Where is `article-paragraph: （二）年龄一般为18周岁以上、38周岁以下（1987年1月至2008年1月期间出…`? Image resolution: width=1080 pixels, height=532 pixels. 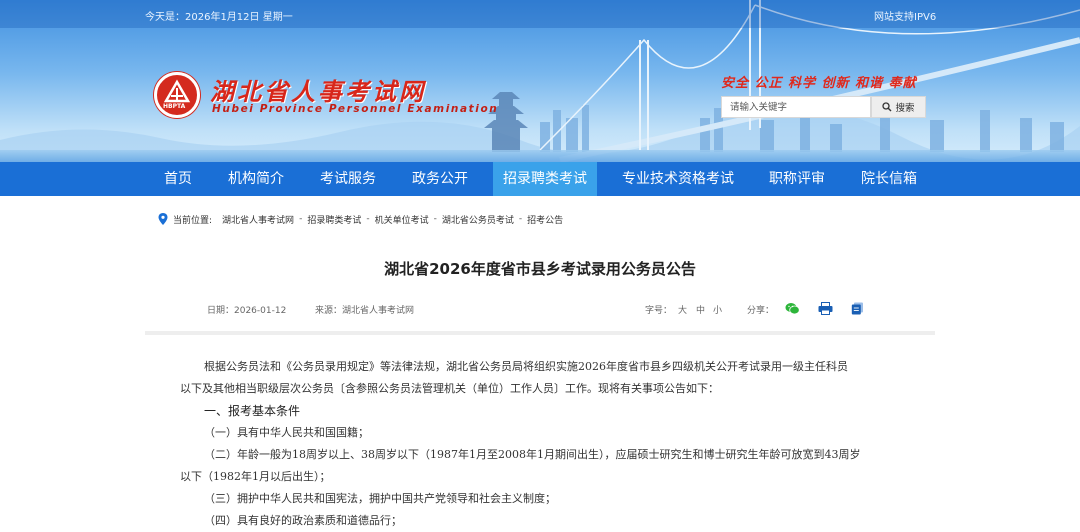 article-paragraph: （二）年龄一般为18周岁以上、38周岁以下（1987年1月至2008年1月期间出… is located at coordinates (532, 454).